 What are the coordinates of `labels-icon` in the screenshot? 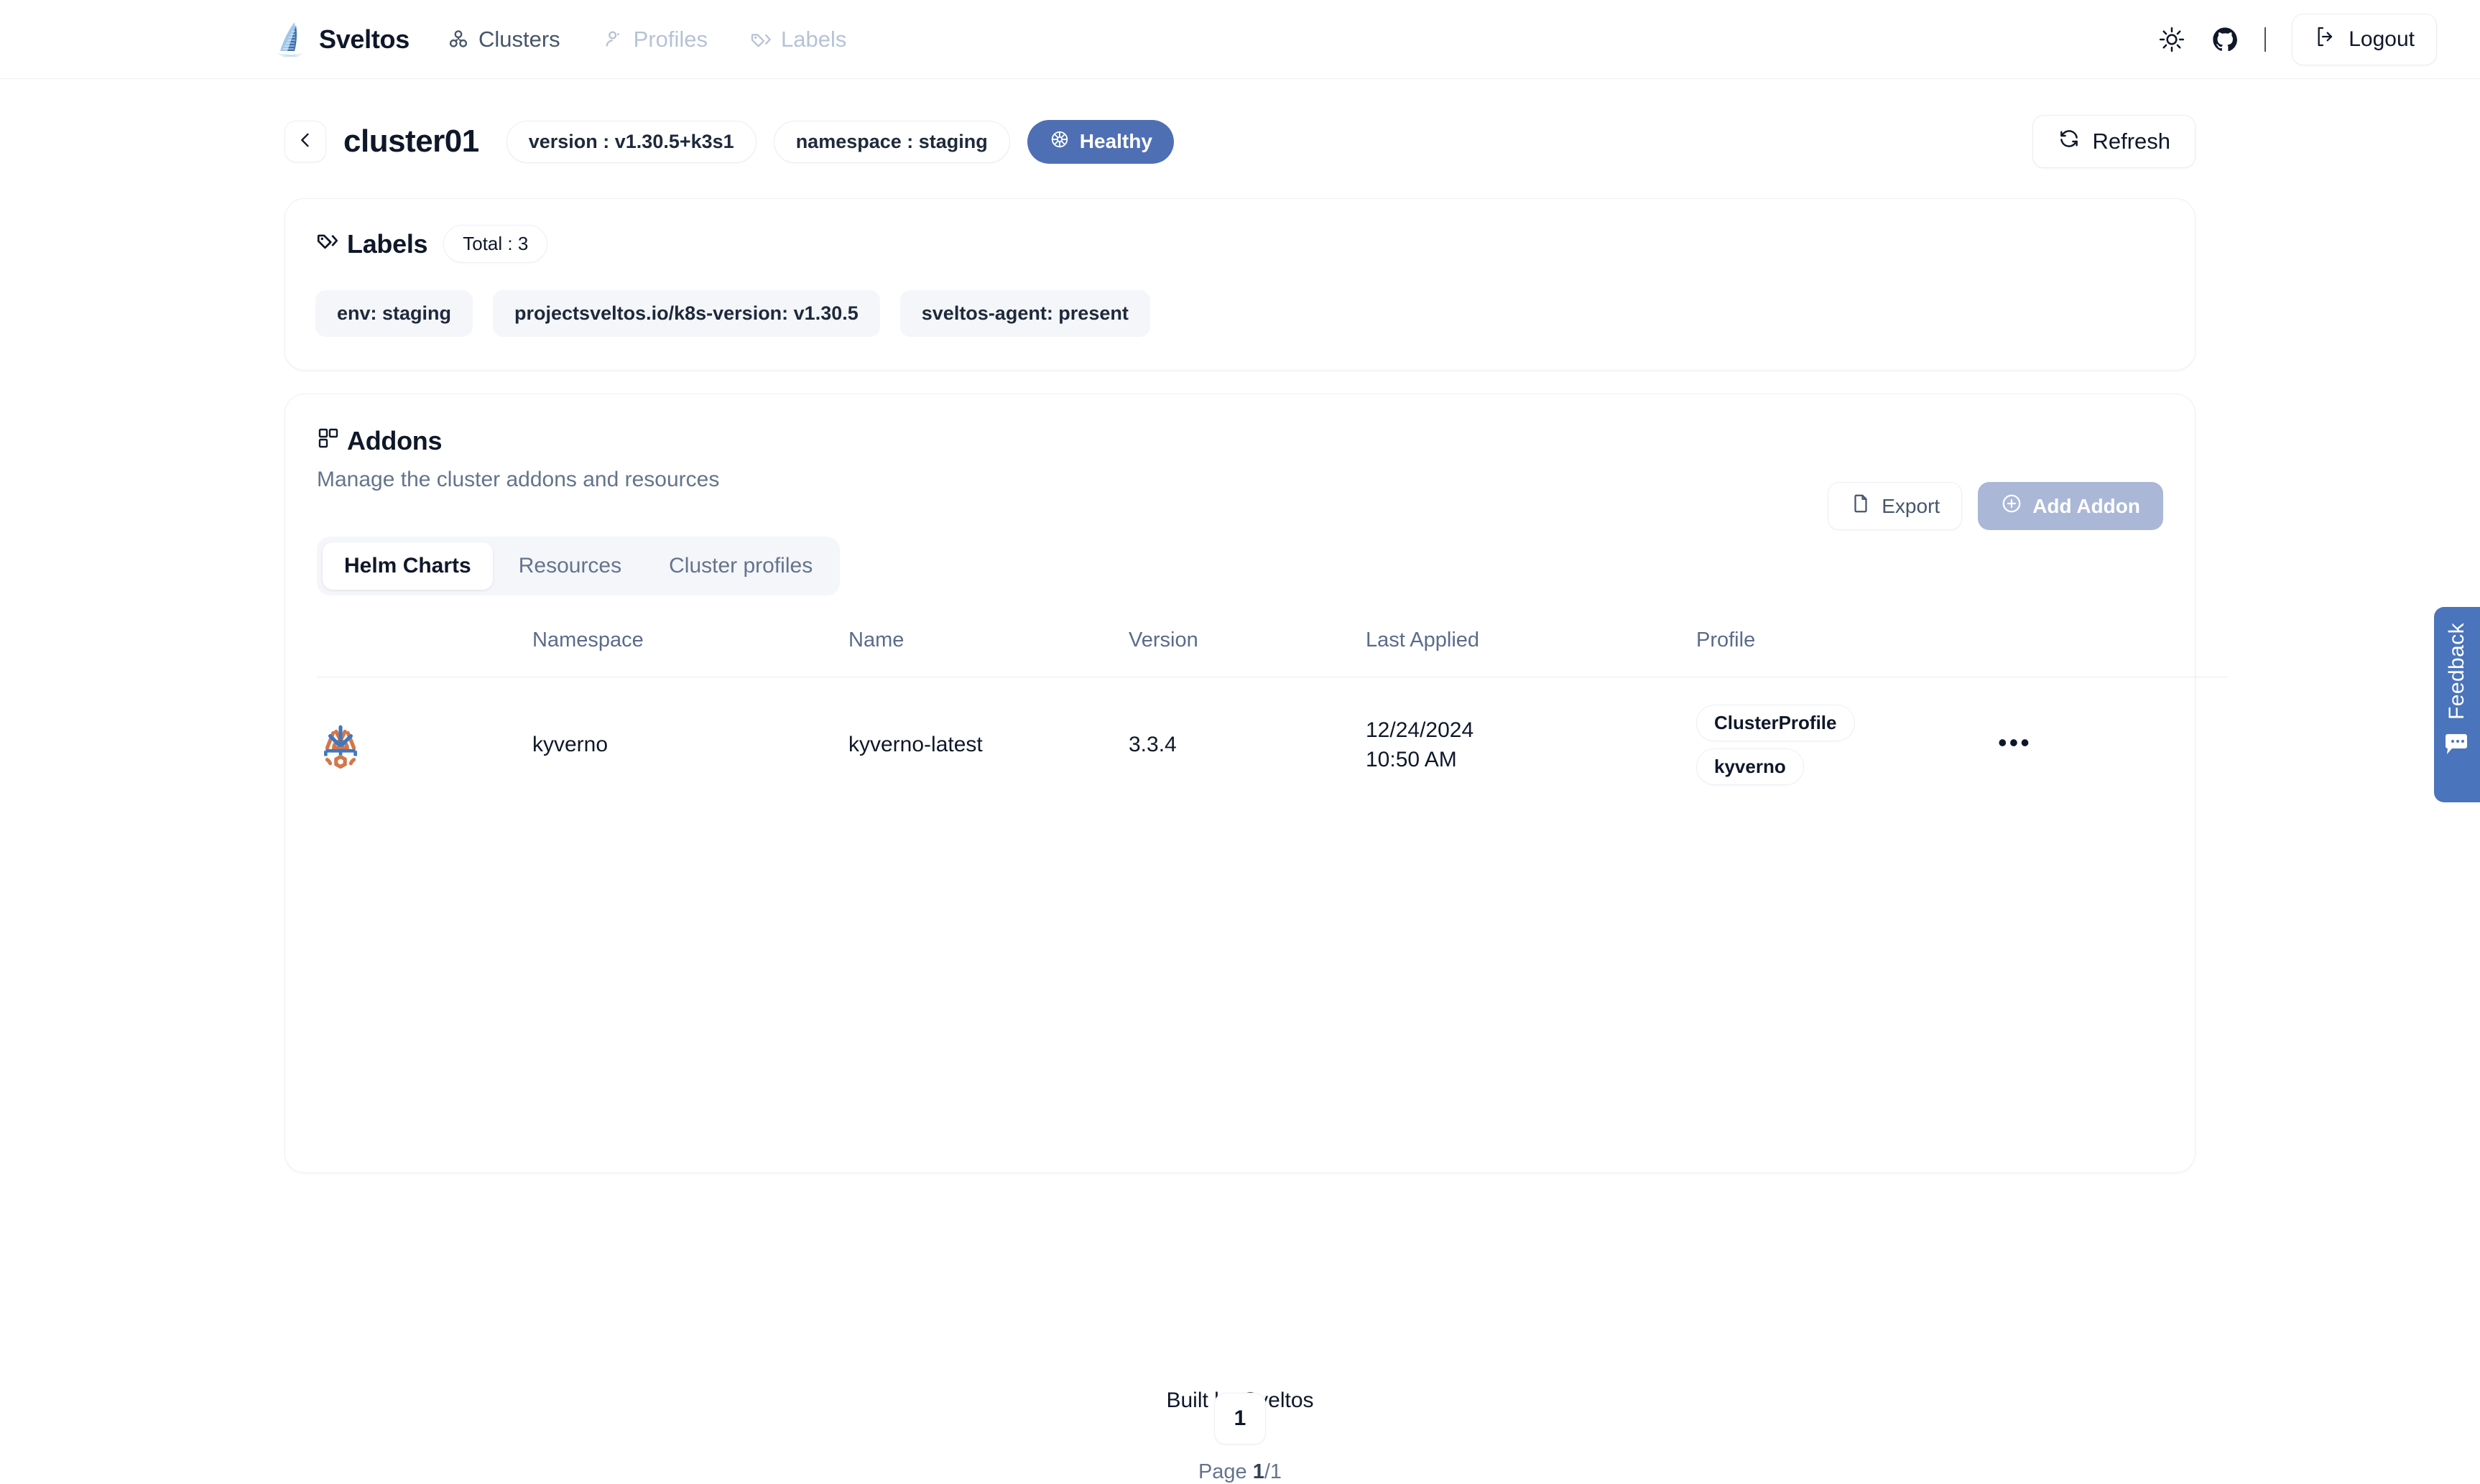 It's located at (760, 39).